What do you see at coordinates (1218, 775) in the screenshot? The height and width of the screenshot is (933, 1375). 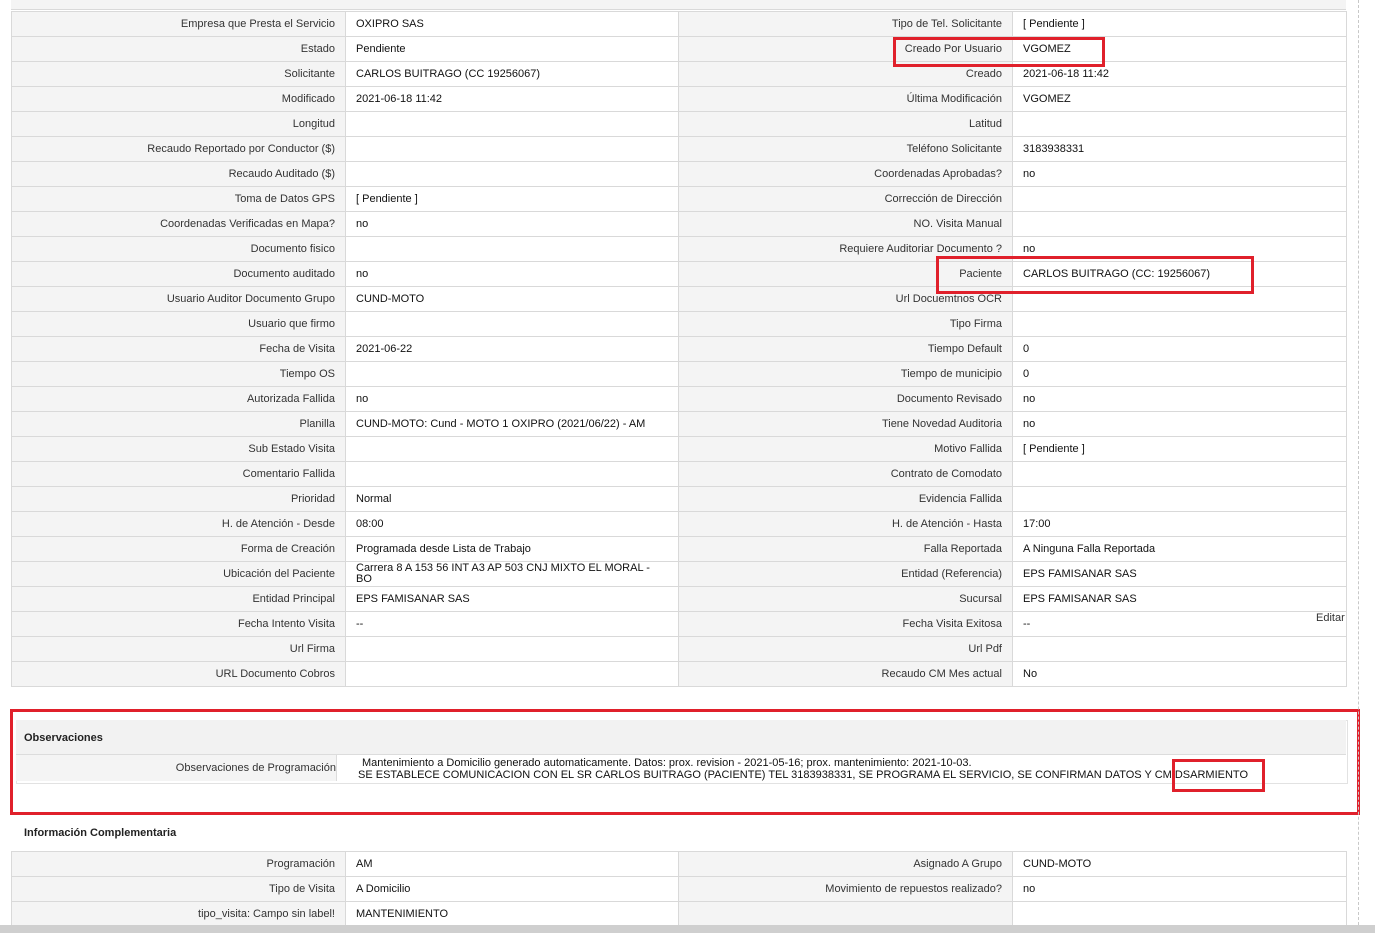 I see `highlight-dsarmiento` at bounding box center [1218, 775].